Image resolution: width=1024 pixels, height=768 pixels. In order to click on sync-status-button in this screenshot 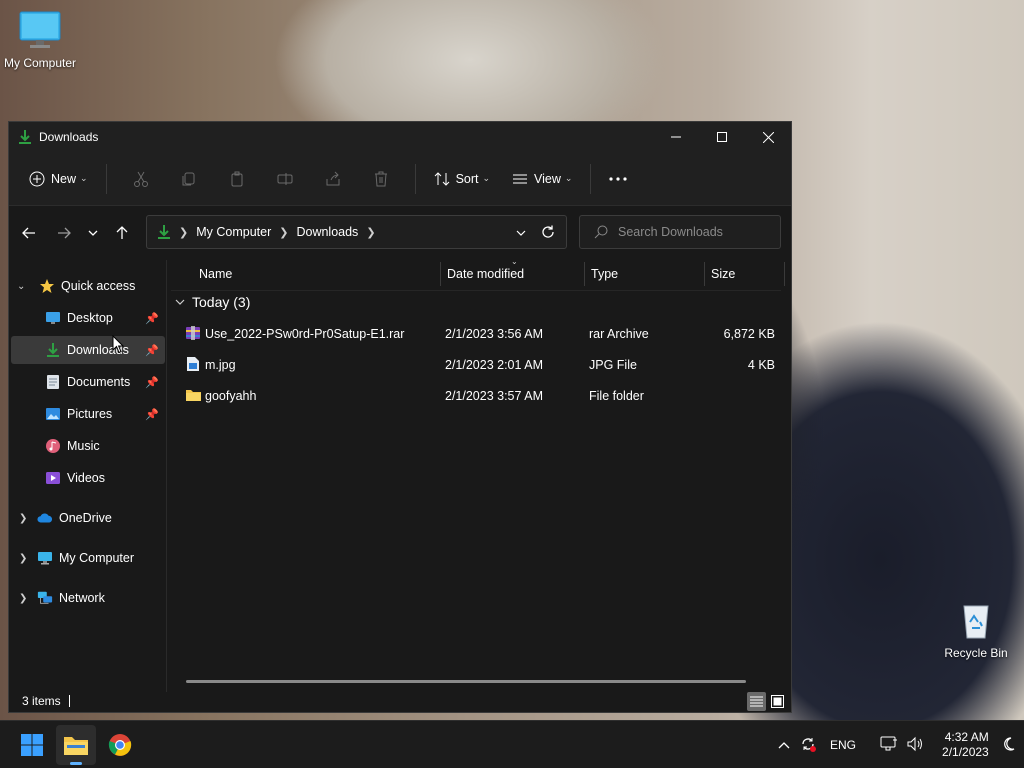, I will do `click(808, 745)`.